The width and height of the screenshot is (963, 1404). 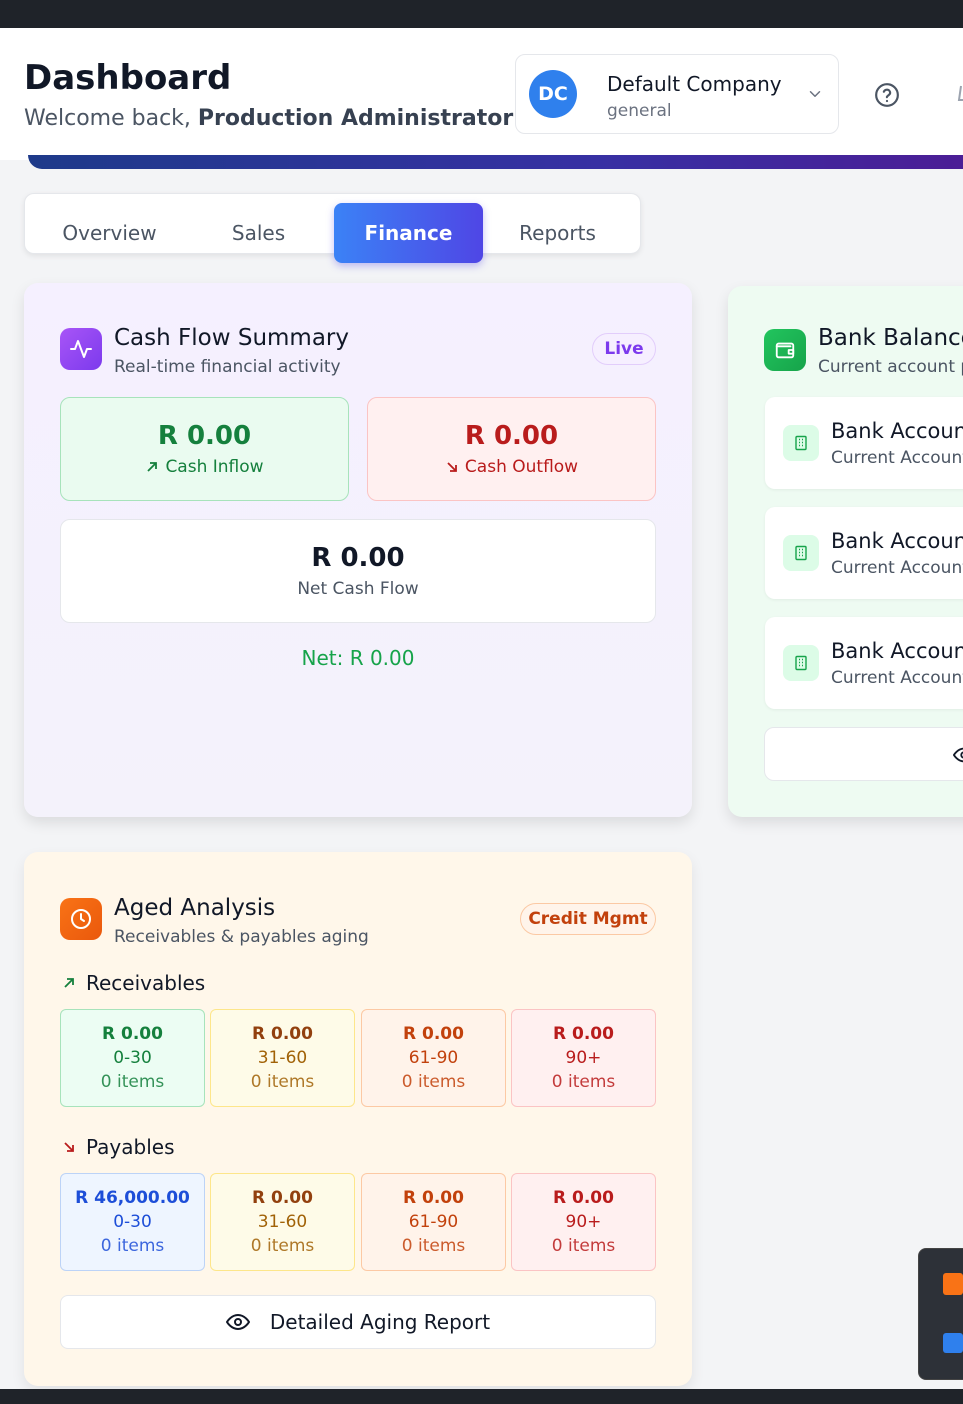 I want to click on net-cash-flow-stat: R 0.00 Net Cash Flow, so click(x=358, y=571).